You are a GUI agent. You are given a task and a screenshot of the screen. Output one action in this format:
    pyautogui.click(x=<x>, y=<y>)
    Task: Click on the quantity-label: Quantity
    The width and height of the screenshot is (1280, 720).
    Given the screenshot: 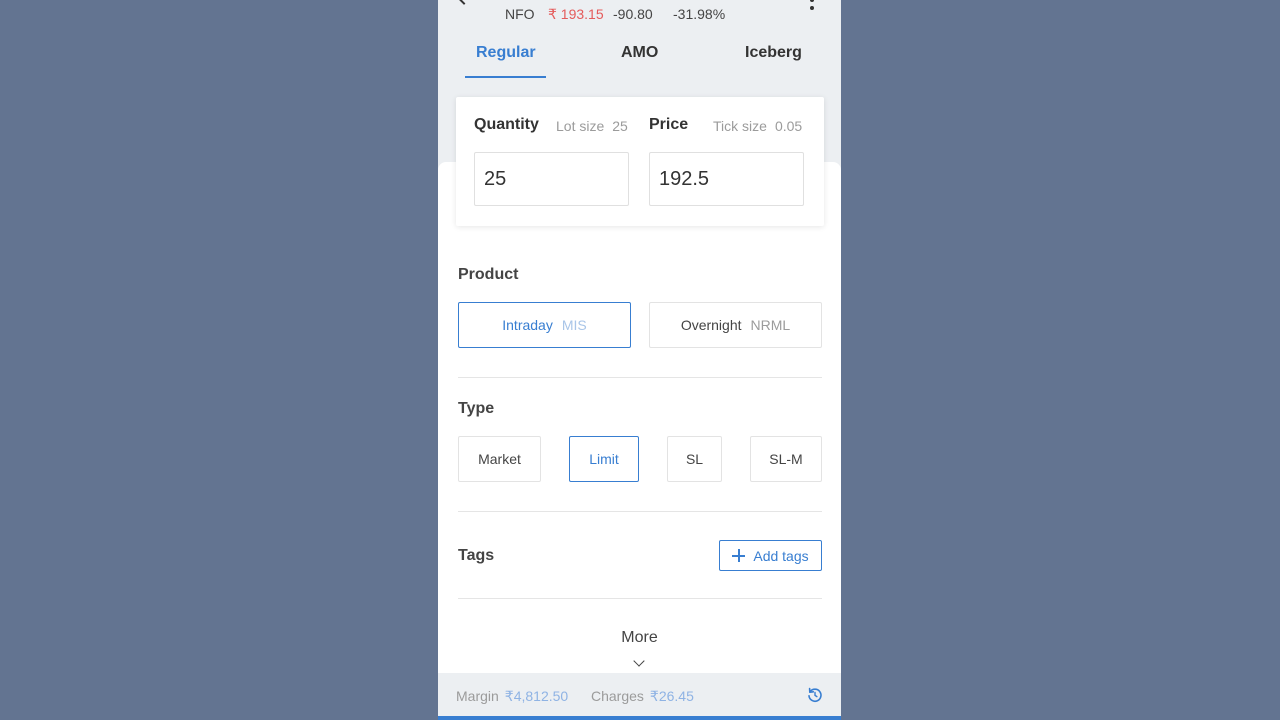 What is the action you would take?
    pyautogui.click(x=506, y=124)
    